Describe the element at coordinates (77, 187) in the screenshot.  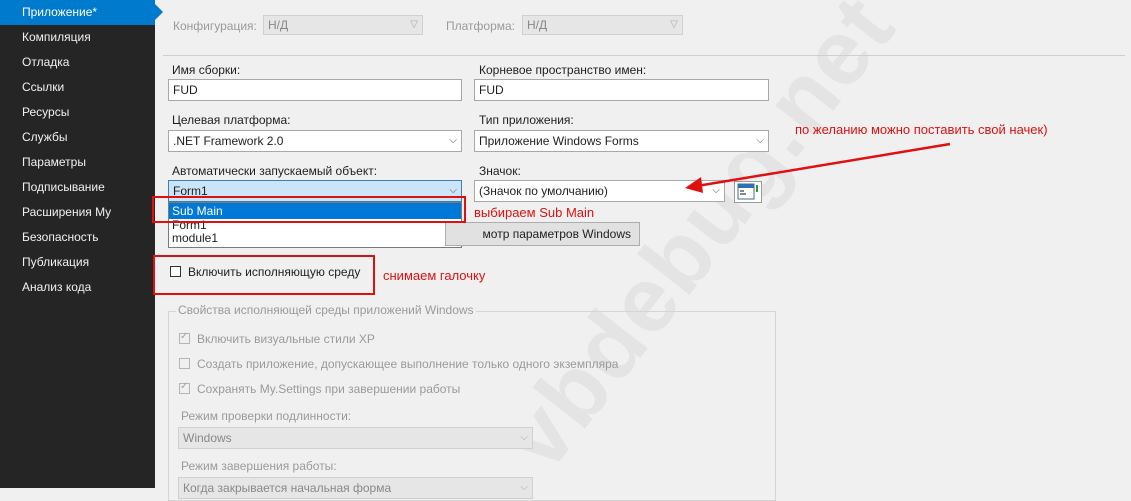
I see `sidebar-item-signing: Подписывание` at that location.